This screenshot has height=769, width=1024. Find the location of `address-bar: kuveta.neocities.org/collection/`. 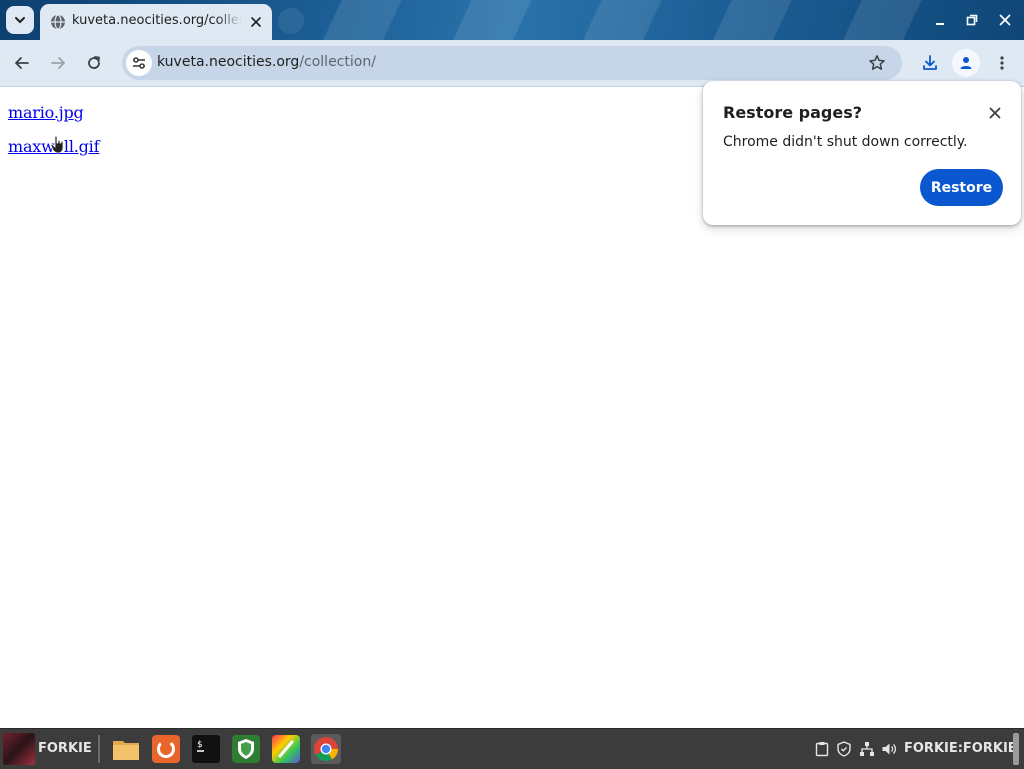

address-bar: kuveta.neocities.org/collection/ is located at coordinates (512, 63).